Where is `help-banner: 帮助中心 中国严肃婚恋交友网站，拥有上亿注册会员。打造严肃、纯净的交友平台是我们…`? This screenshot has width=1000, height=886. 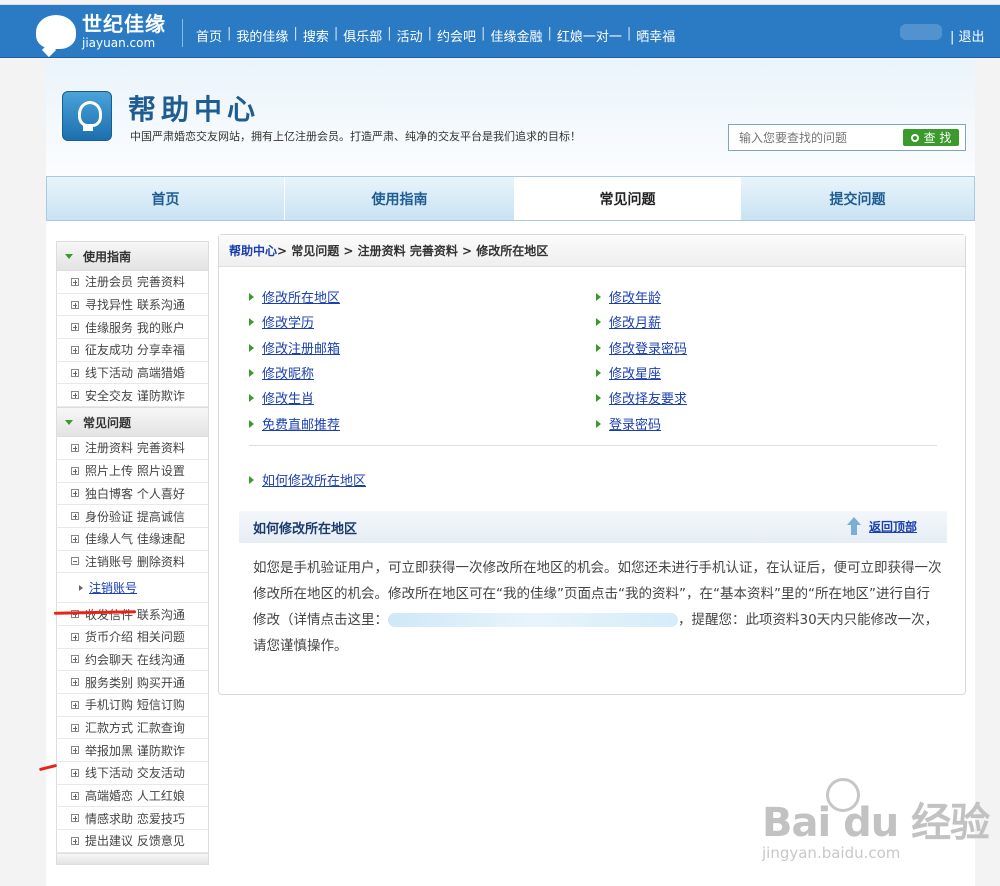 help-banner: 帮助中心 中国严肃婚恋交友网站，拥有上亿注册会员。打造严肃、纯净的交友平台是我们… is located at coordinates (510, 117).